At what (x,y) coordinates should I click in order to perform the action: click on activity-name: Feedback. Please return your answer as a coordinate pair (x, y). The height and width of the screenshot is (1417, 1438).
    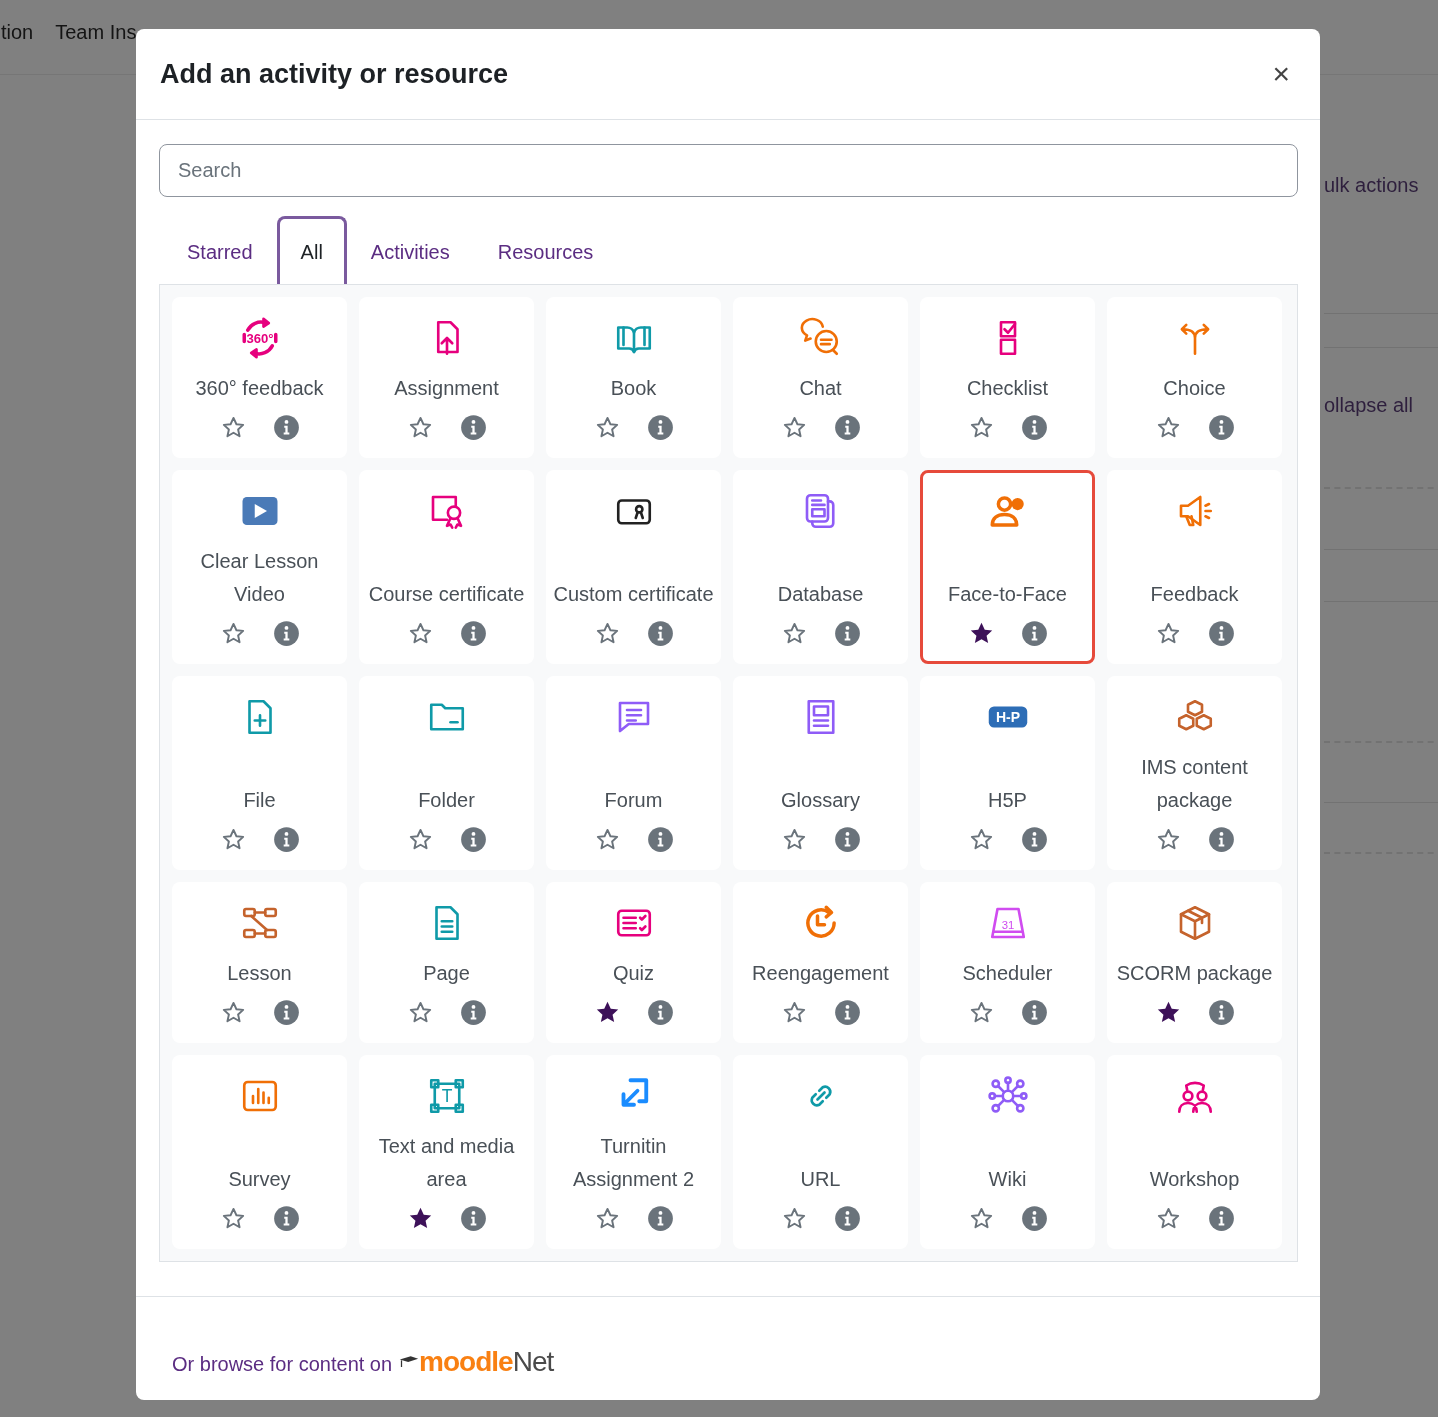
    Looking at the image, I should click on (1194, 594).